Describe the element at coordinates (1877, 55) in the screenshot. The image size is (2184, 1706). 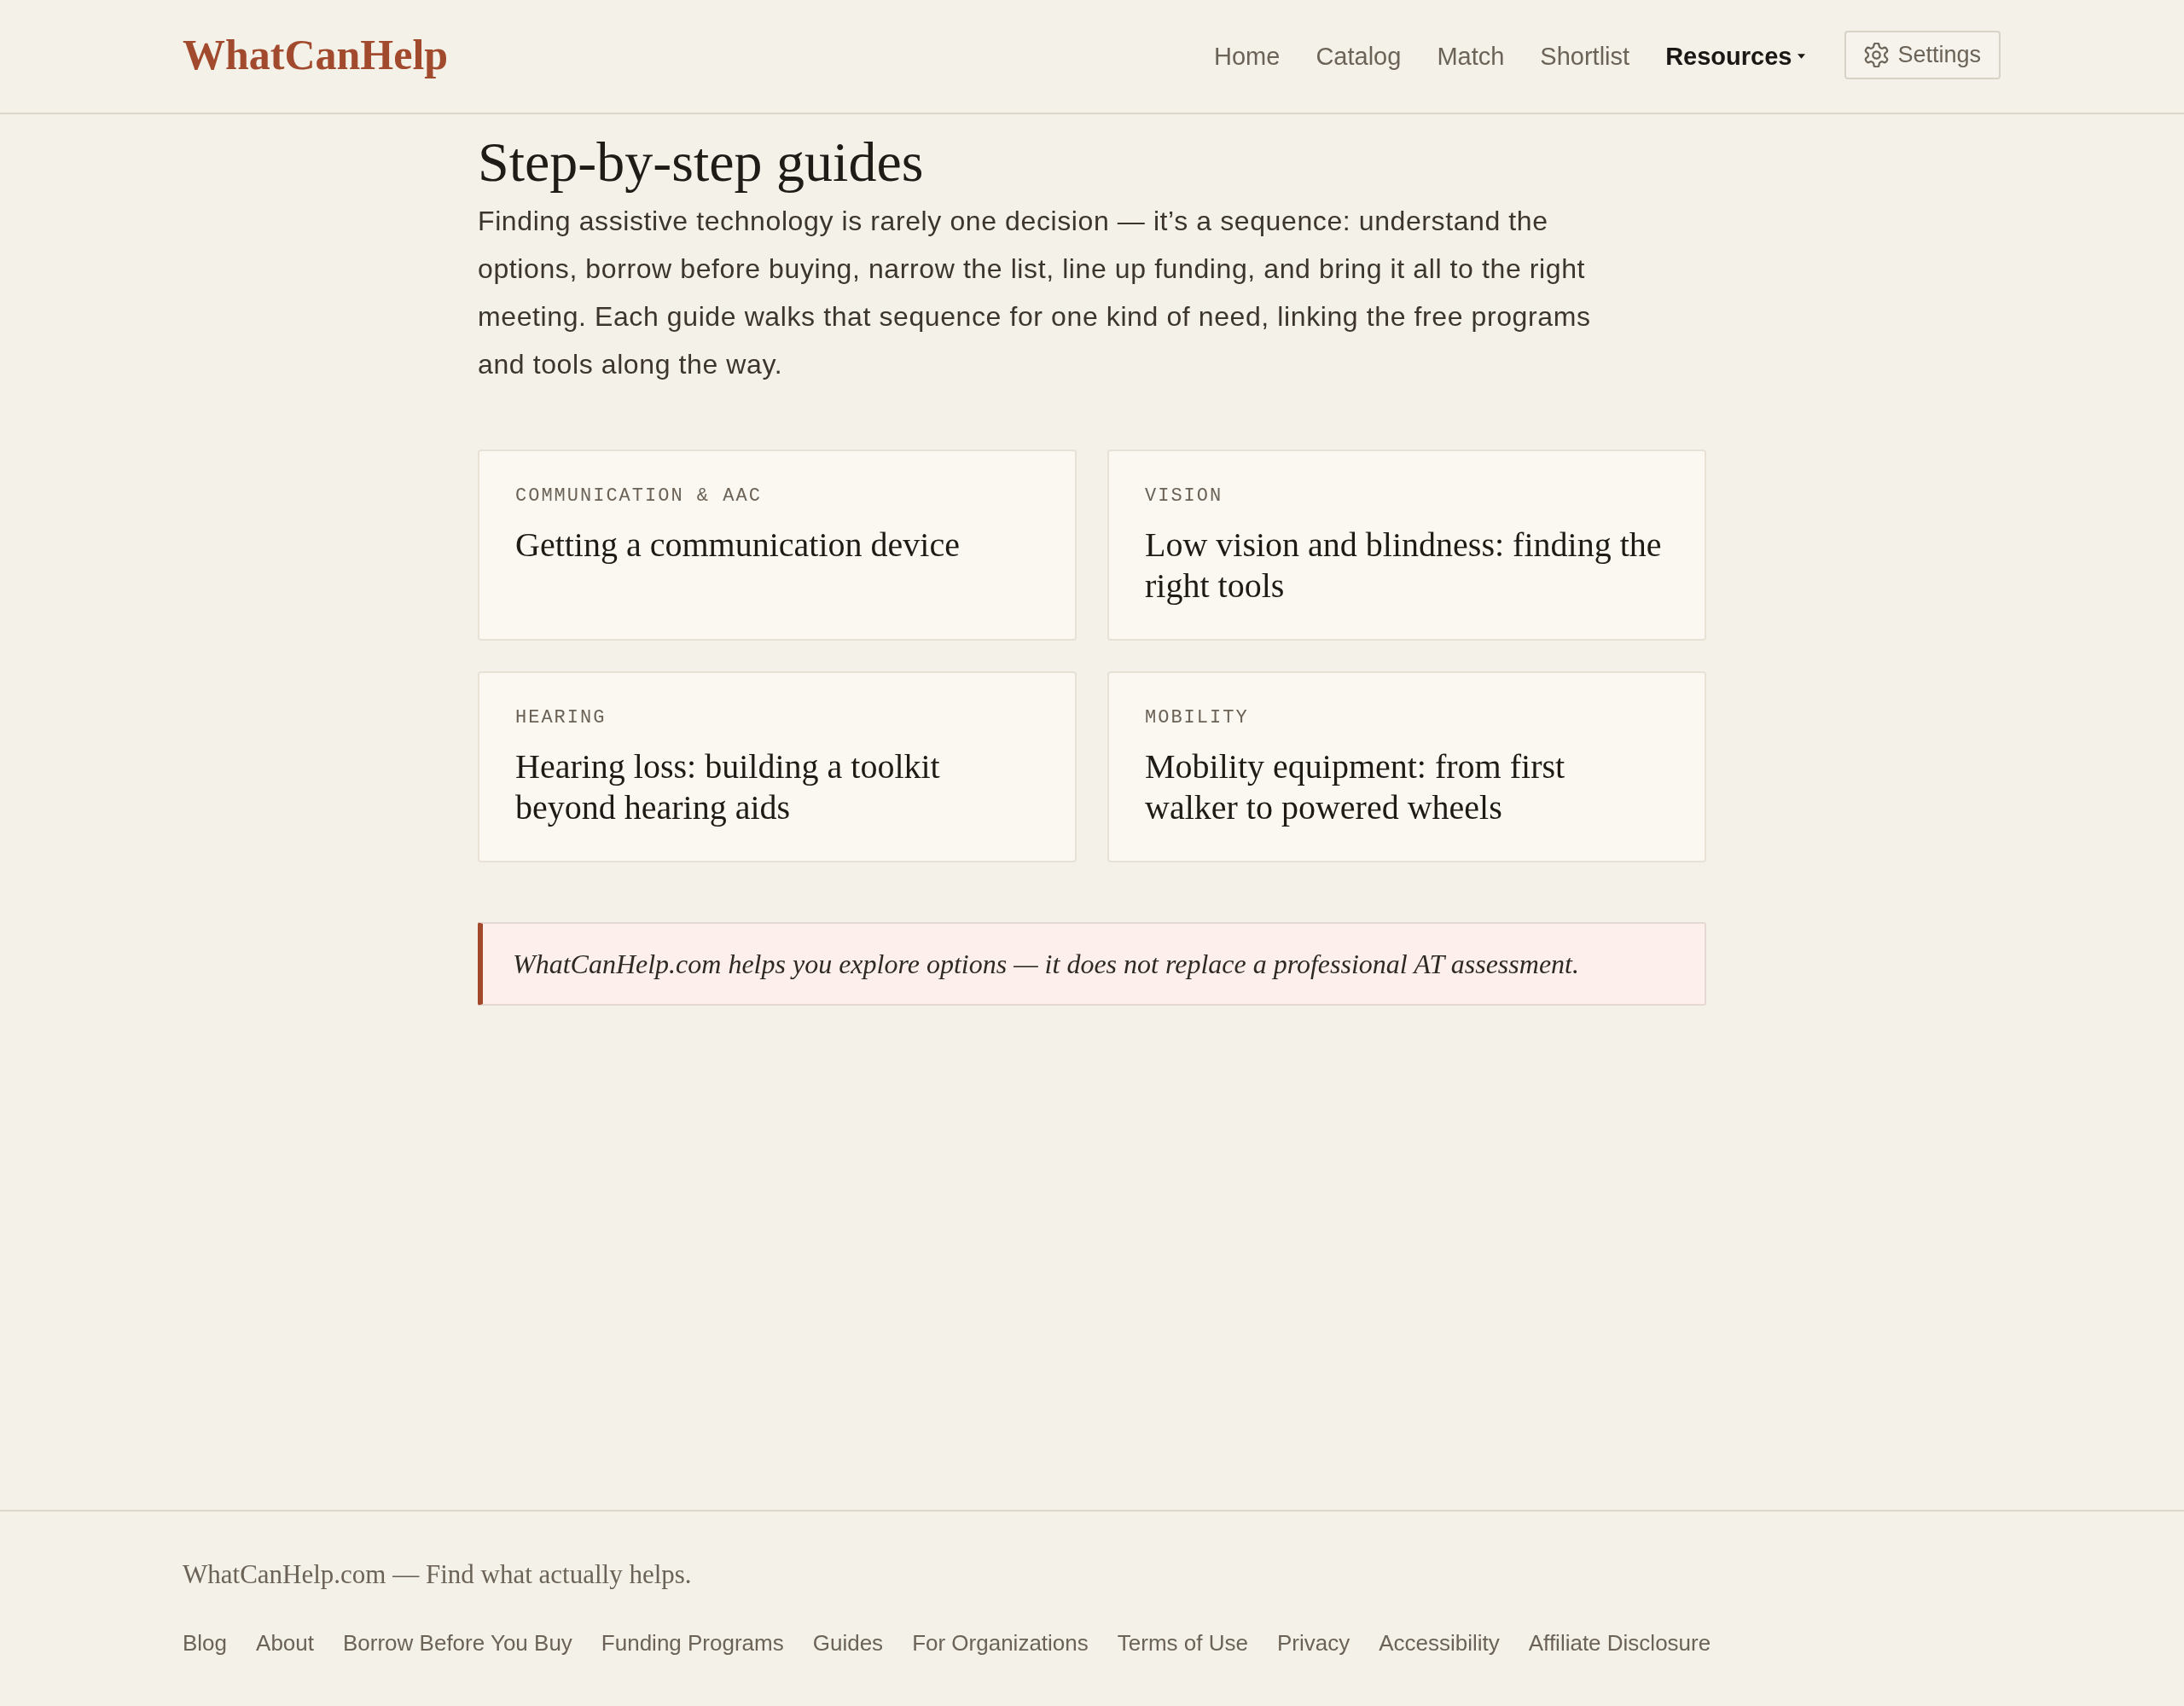
I see `settings-icon` at that location.